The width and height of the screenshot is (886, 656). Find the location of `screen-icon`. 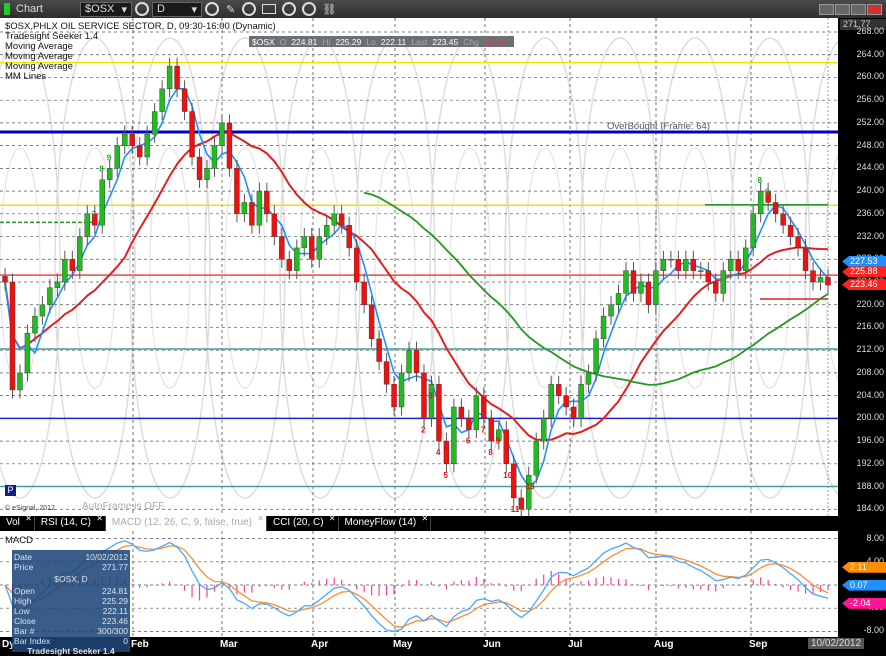

screen-icon is located at coordinates (269, 9).